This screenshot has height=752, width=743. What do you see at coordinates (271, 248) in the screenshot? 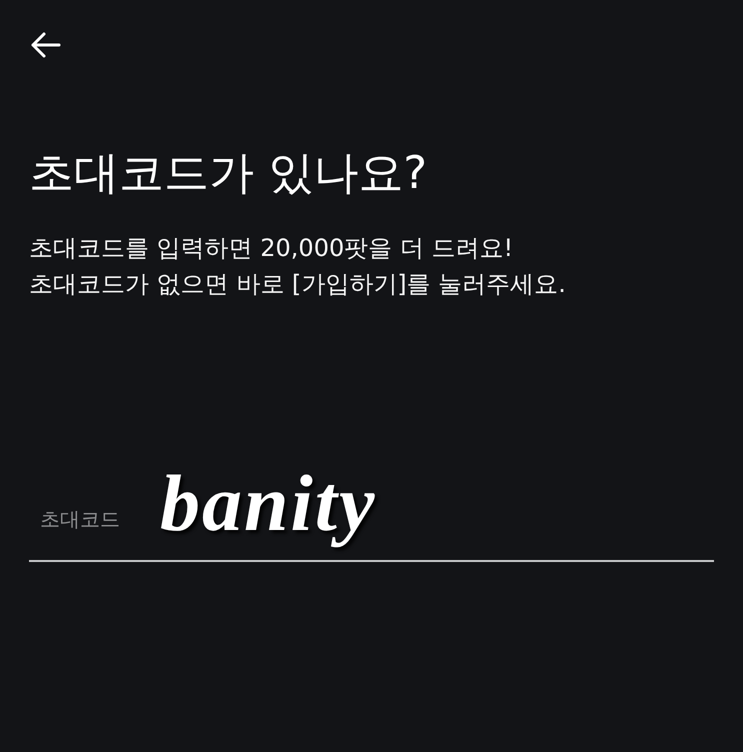
I see `description-text: 초대코드를 입력하면 20,000팟을 더 드려요!` at bounding box center [271, 248].